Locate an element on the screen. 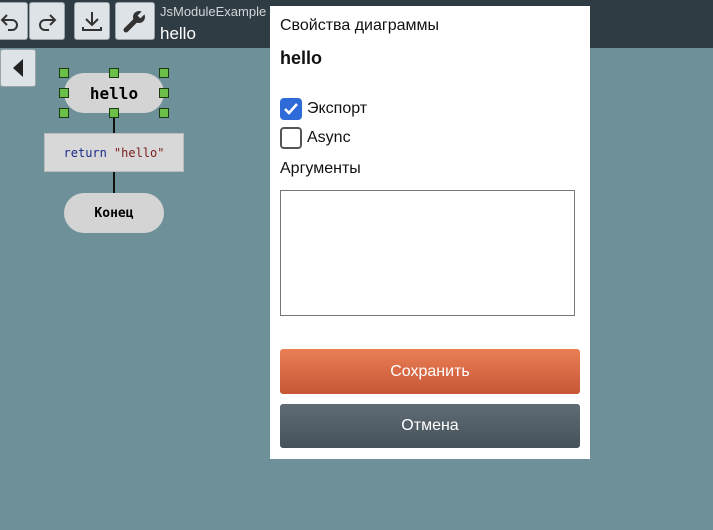 The width and height of the screenshot is (713, 530). code-string: "hello" is located at coordinates (139, 152).